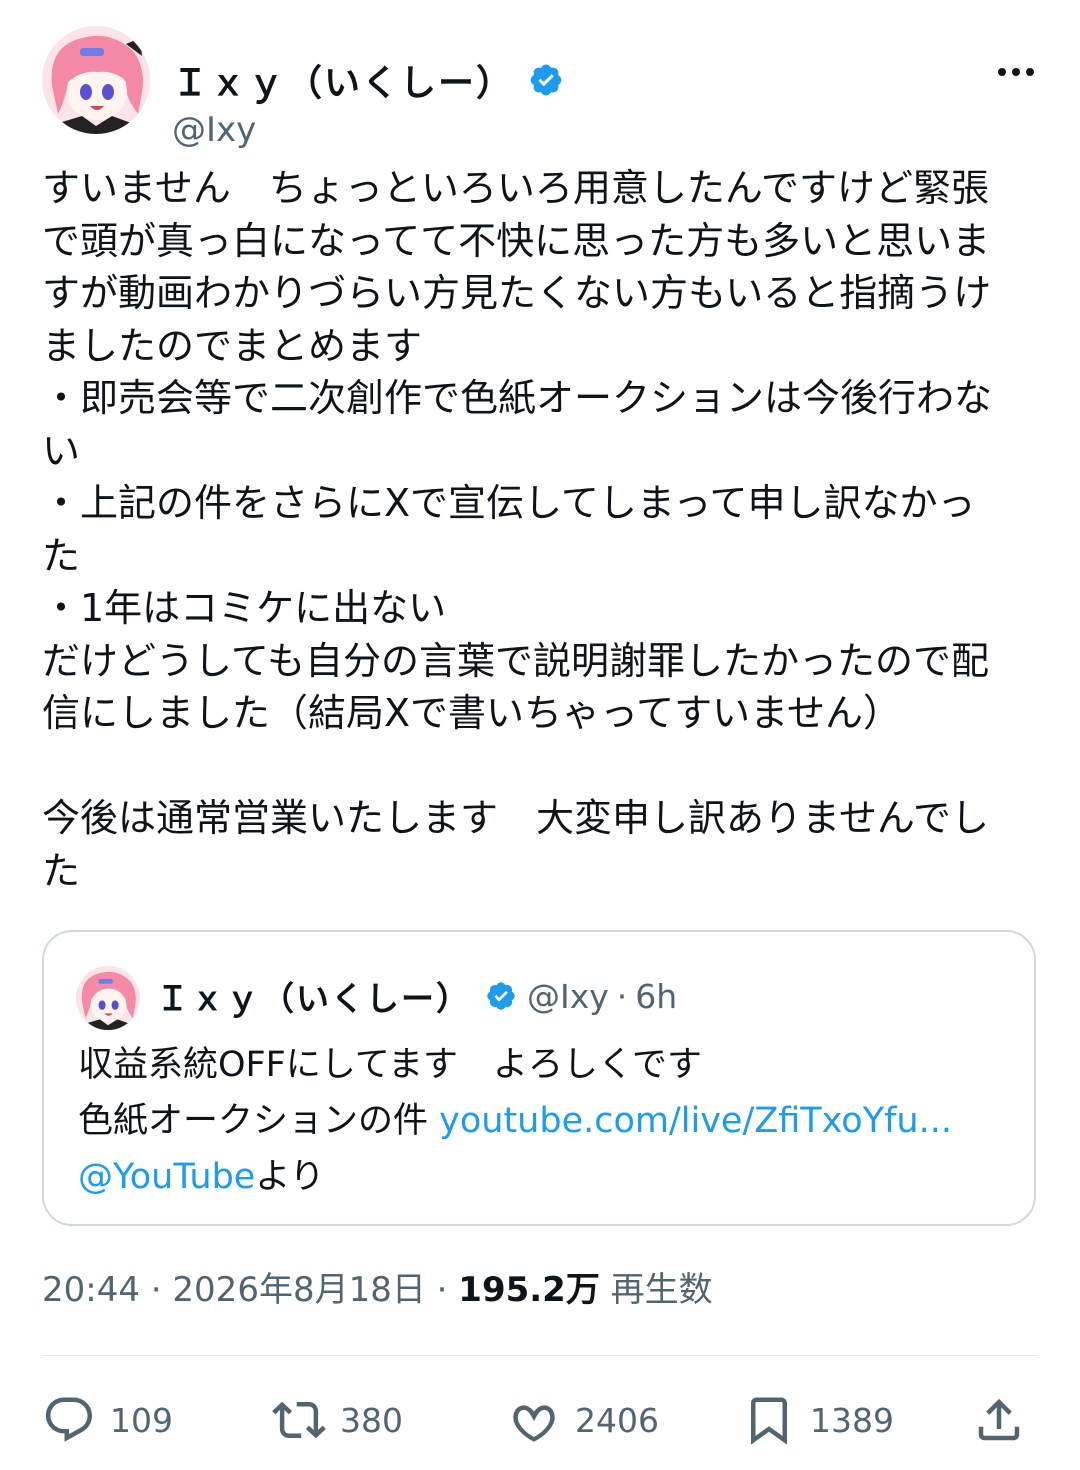  What do you see at coordinates (290, 1177) in the screenshot?
I see `quoted-line-3-suffix: より` at bounding box center [290, 1177].